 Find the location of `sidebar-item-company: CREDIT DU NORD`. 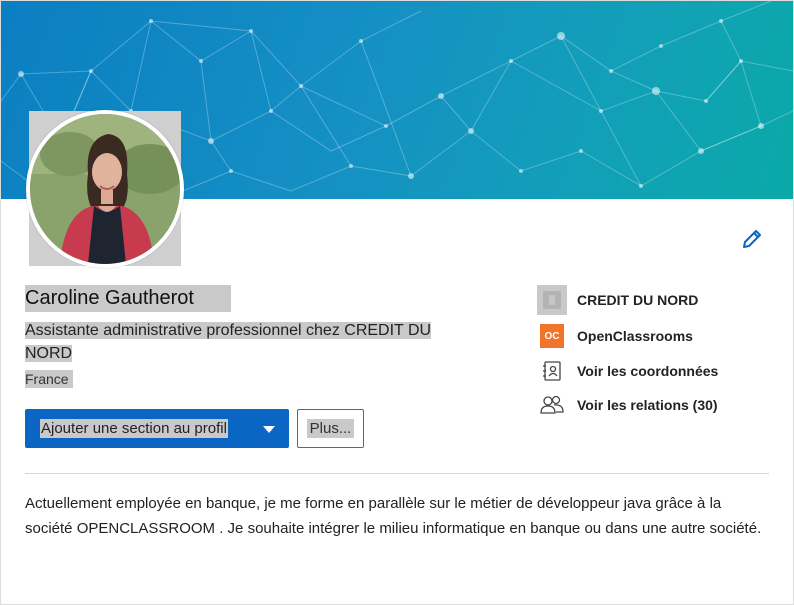

sidebar-item-company: CREDIT DU NORD is located at coordinates (617, 300).